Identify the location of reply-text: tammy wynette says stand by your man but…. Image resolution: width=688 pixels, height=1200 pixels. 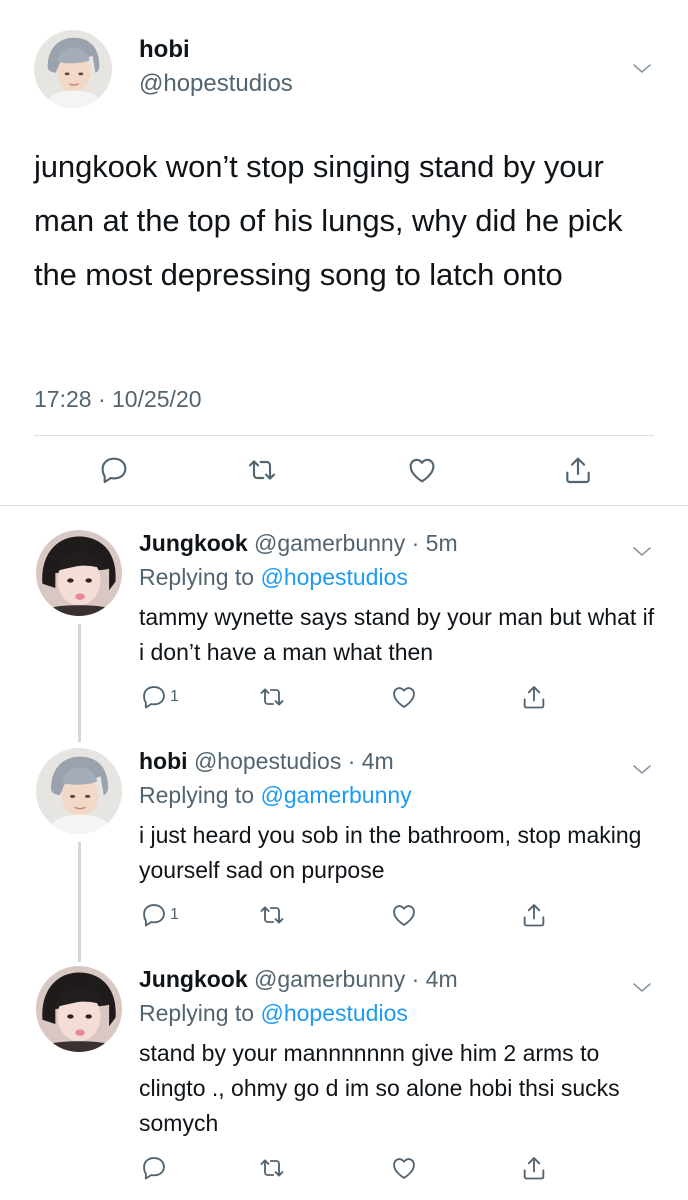
(397, 634).